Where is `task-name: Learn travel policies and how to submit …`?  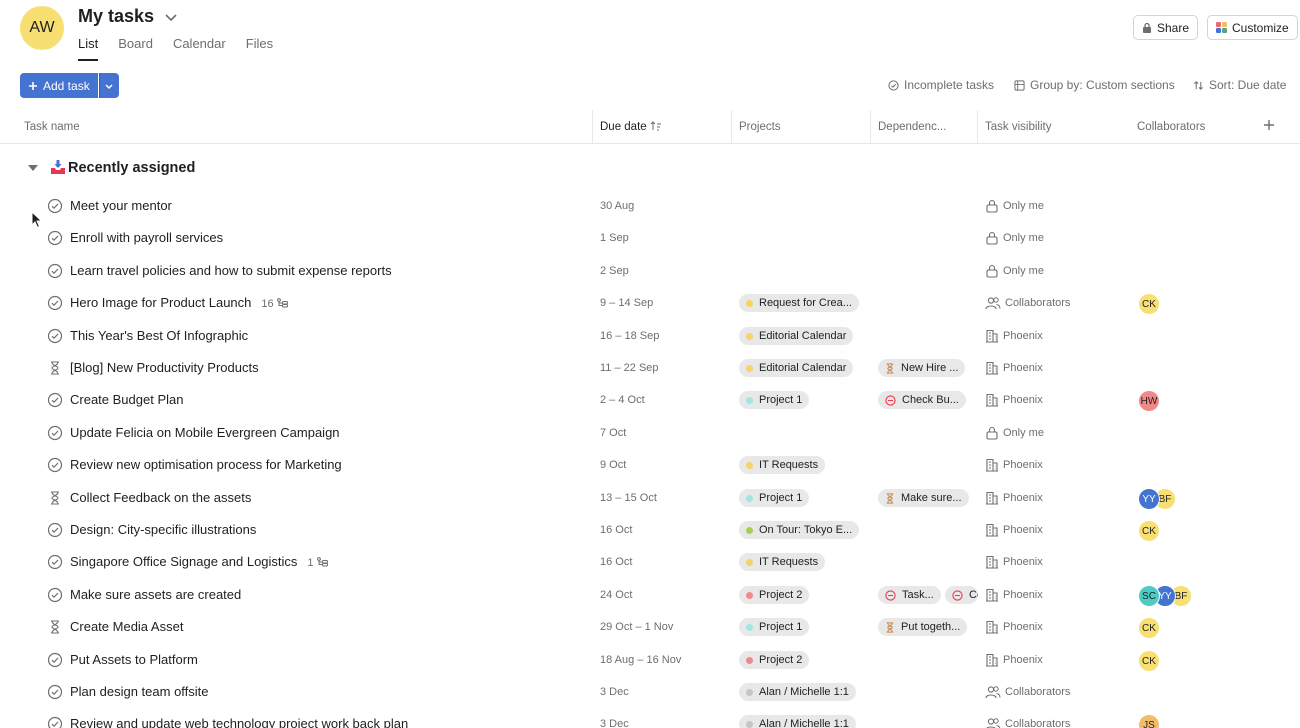 task-name: Learn travel policies and how to submit … is located at coordinates (231, 270).